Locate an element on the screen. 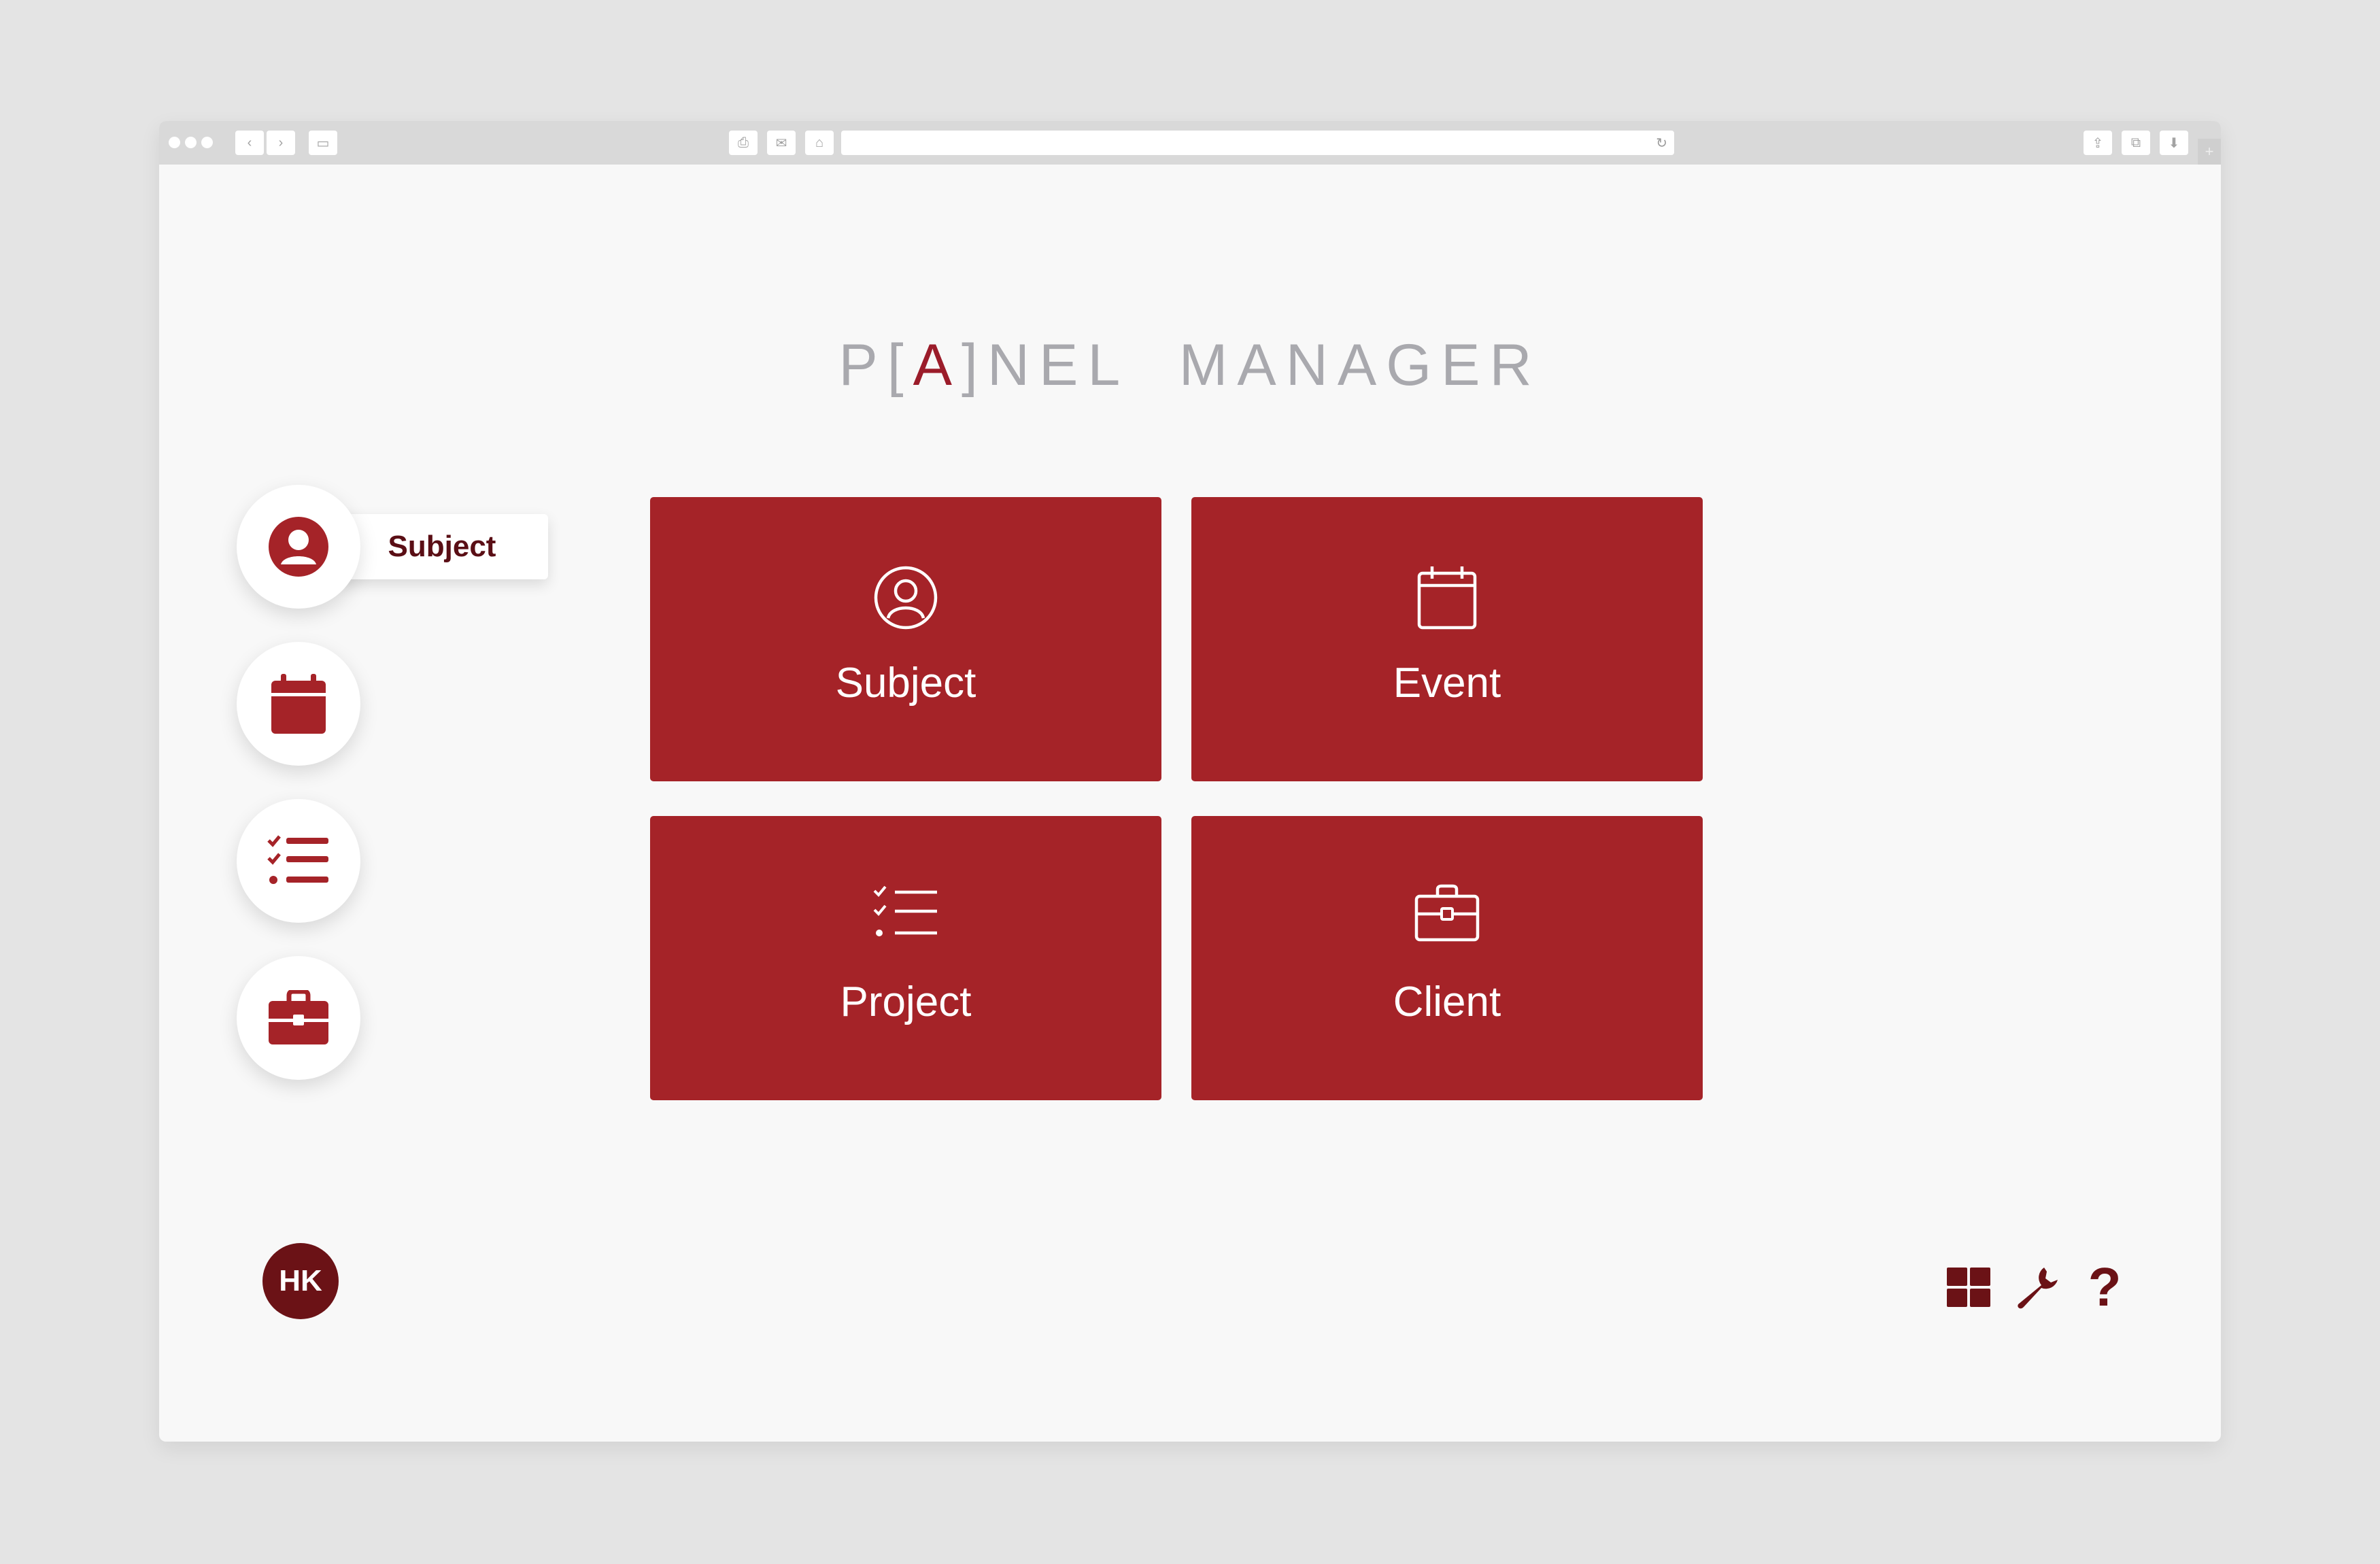 The width and height of the screenshot is (2380, 1564). window-dot-minimize is located at coordinates (191, 142).